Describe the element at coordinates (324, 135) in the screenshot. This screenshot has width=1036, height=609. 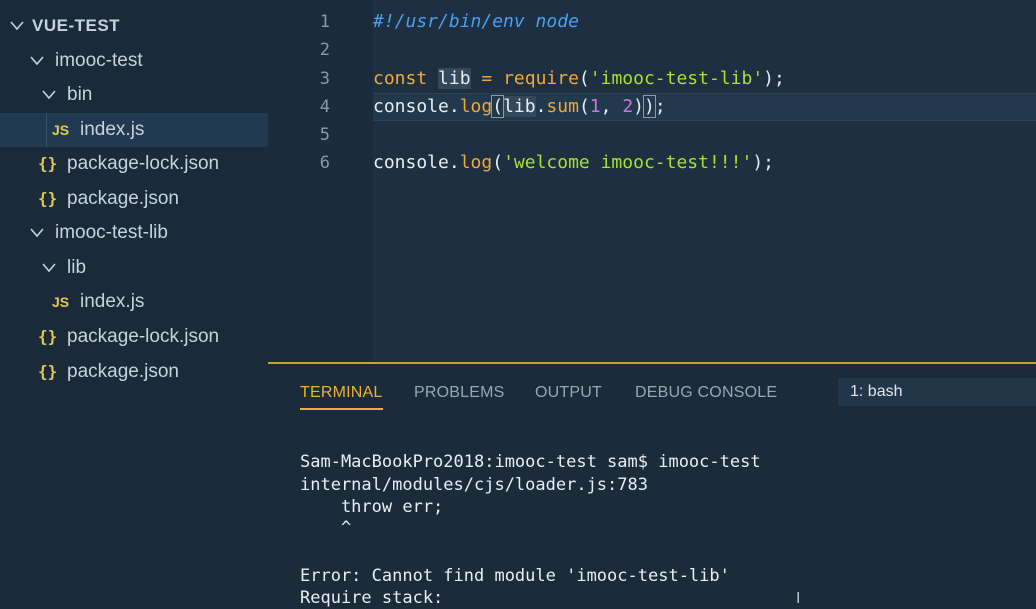
I see `line-number: 5` at that location.